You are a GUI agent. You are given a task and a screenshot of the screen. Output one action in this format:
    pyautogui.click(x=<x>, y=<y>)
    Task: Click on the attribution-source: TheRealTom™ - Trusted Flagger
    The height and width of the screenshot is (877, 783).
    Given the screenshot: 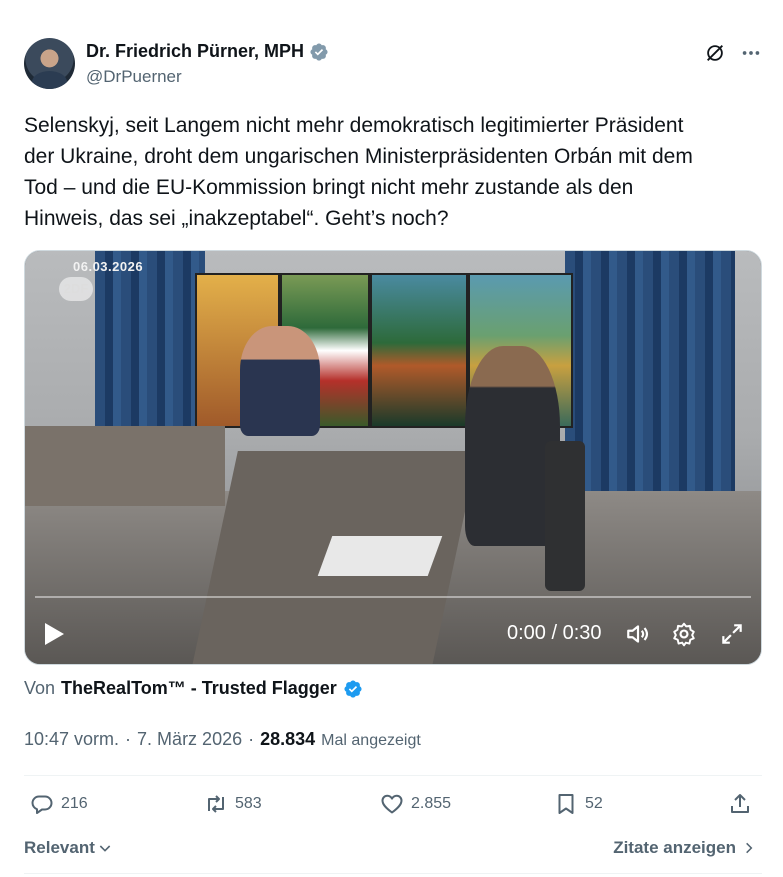 What is the action you would take?
    pyautogui.click(x=199, y=688)
    